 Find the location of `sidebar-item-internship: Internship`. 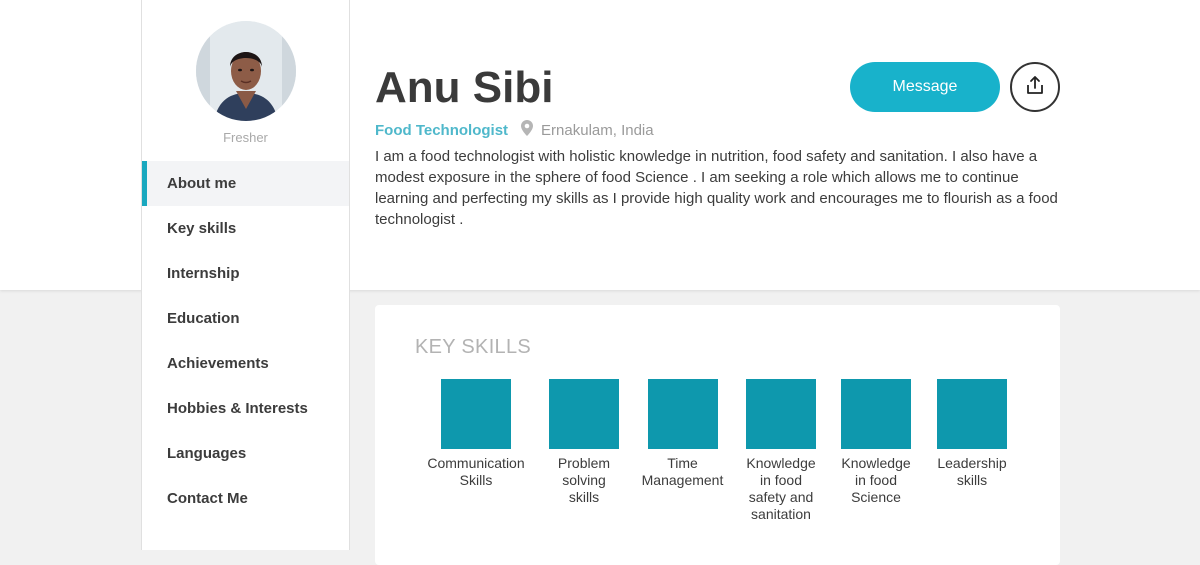

sidebar-item-internship: Internship is located at coordinates (245, 273).